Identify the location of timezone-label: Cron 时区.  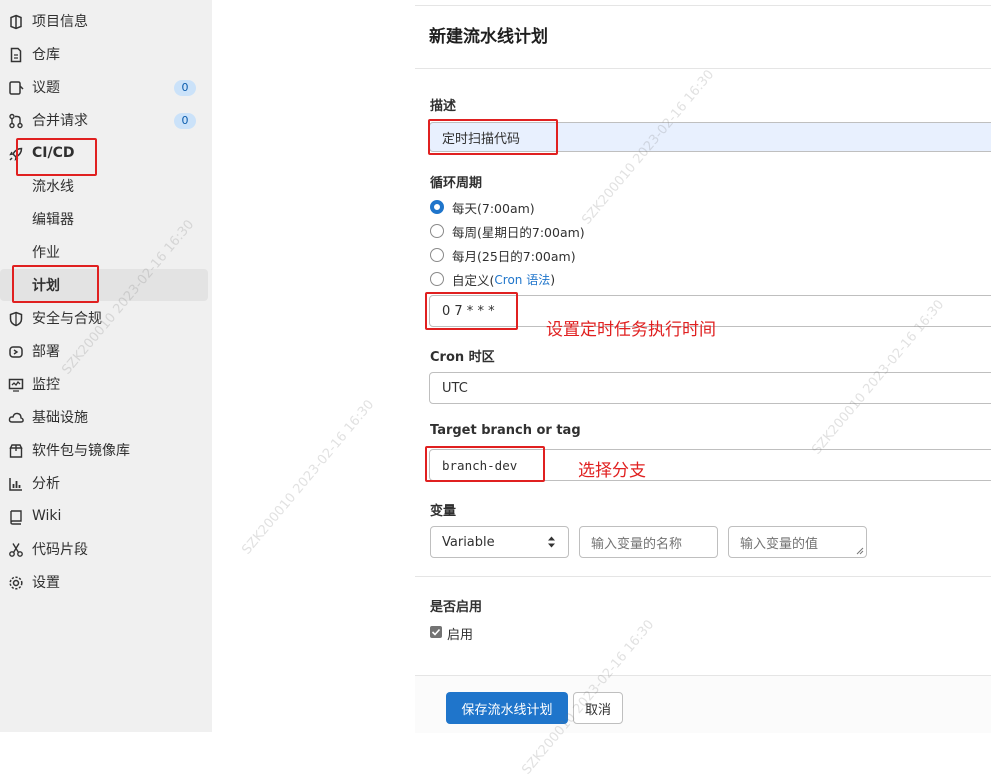
(462, 357).